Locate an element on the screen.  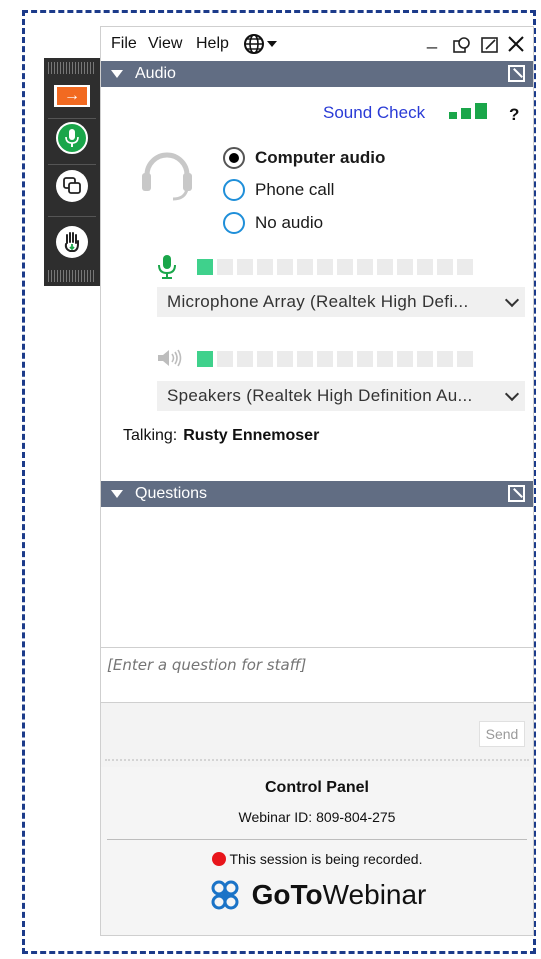
brand-webinar: Webinar is located at coordinates (374, 894).